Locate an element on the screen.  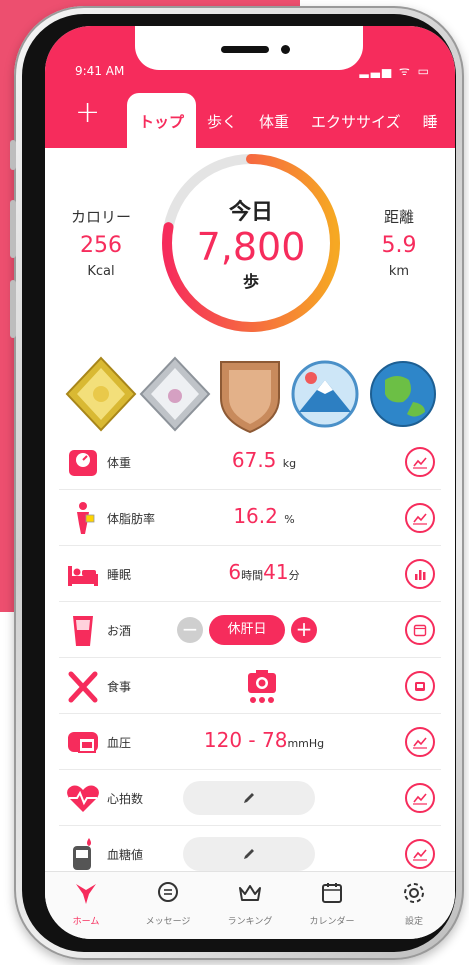
weight-chart-button is located at coordinates (420, 462).